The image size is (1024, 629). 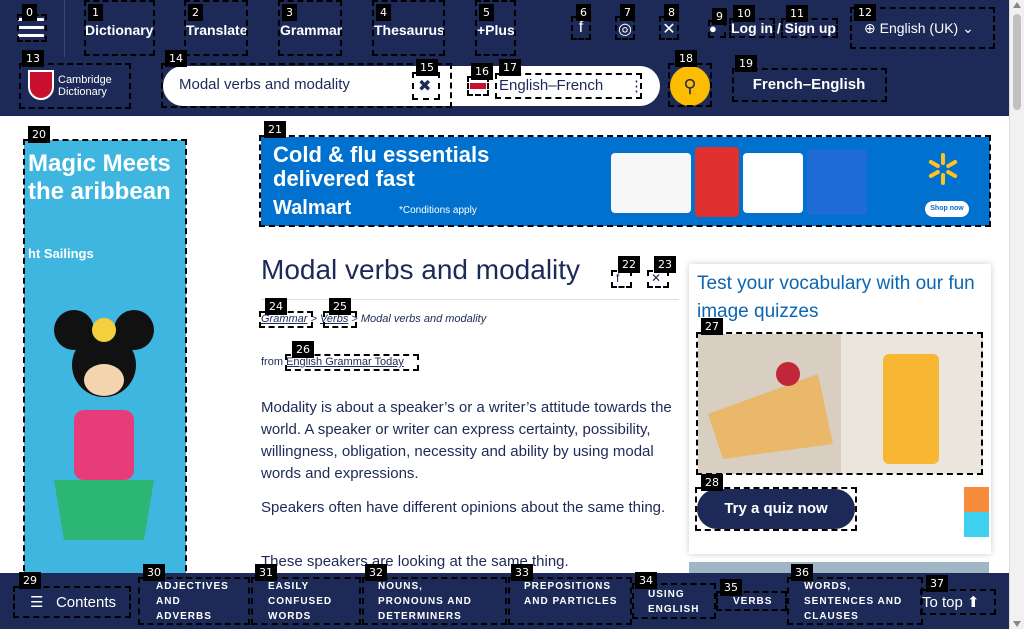 I want to click on scroll-up-icon, so click(x=1017, y=5).